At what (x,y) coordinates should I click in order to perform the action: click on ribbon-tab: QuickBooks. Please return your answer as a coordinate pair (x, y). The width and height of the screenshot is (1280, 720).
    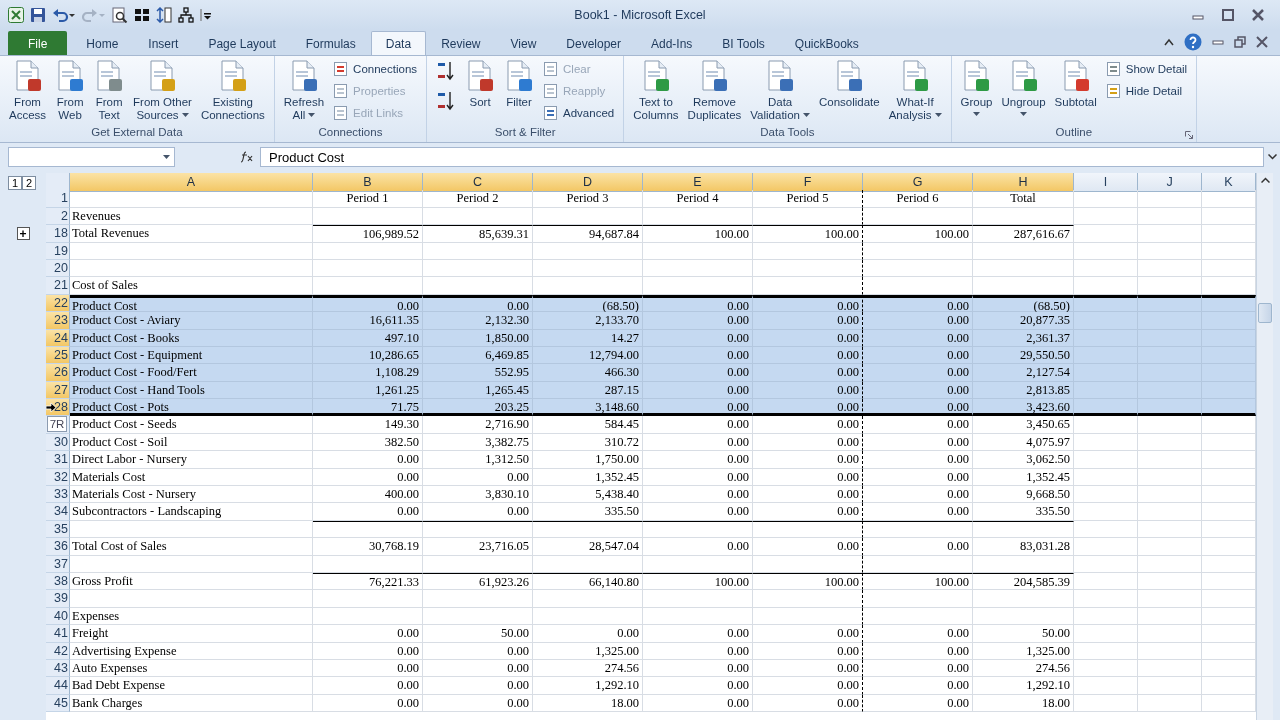
    Looking at the image, I should click on (826, 43).